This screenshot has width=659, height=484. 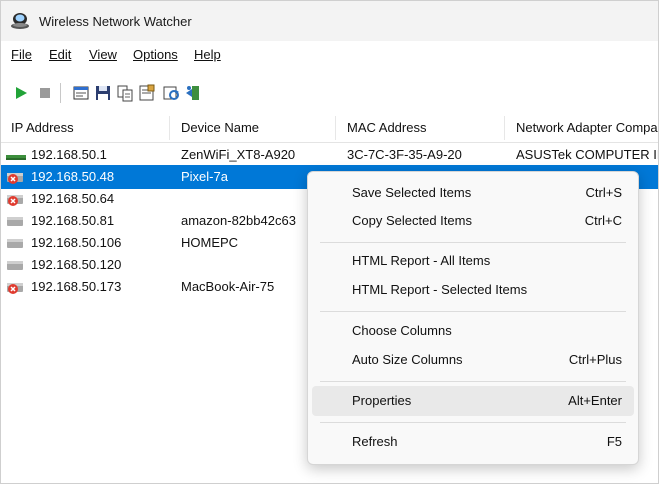 What do you see at coordinates (16, 157) in the screenshot?
I see `router-icon` at bounding box center [16, 157].